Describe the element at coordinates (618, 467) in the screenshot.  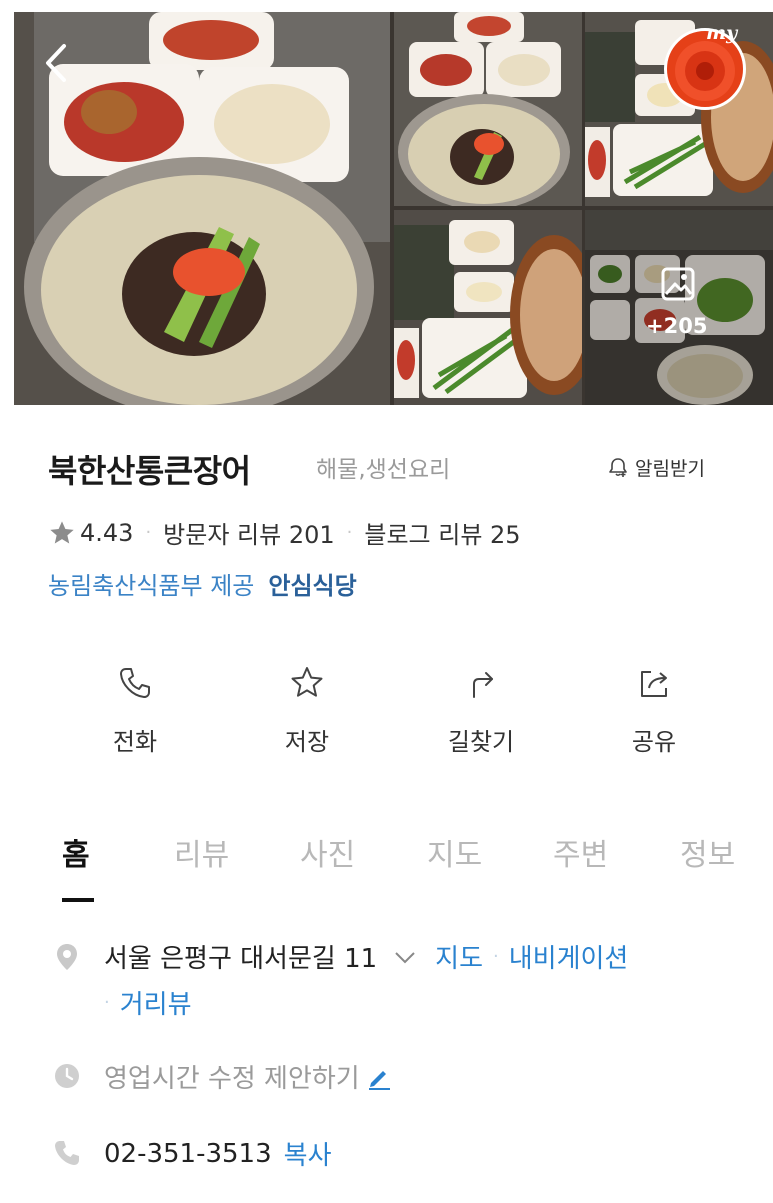
I see `bell-add-icon` at that location.